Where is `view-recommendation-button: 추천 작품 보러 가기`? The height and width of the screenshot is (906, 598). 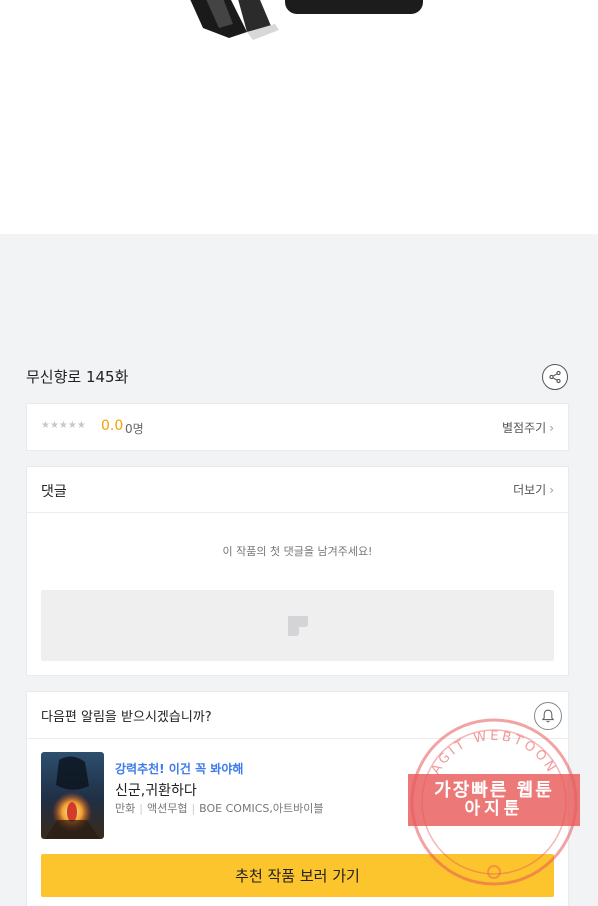 view-recommendation-button: 추천 작품 보러 가기 is located at coordinates (297, 875).